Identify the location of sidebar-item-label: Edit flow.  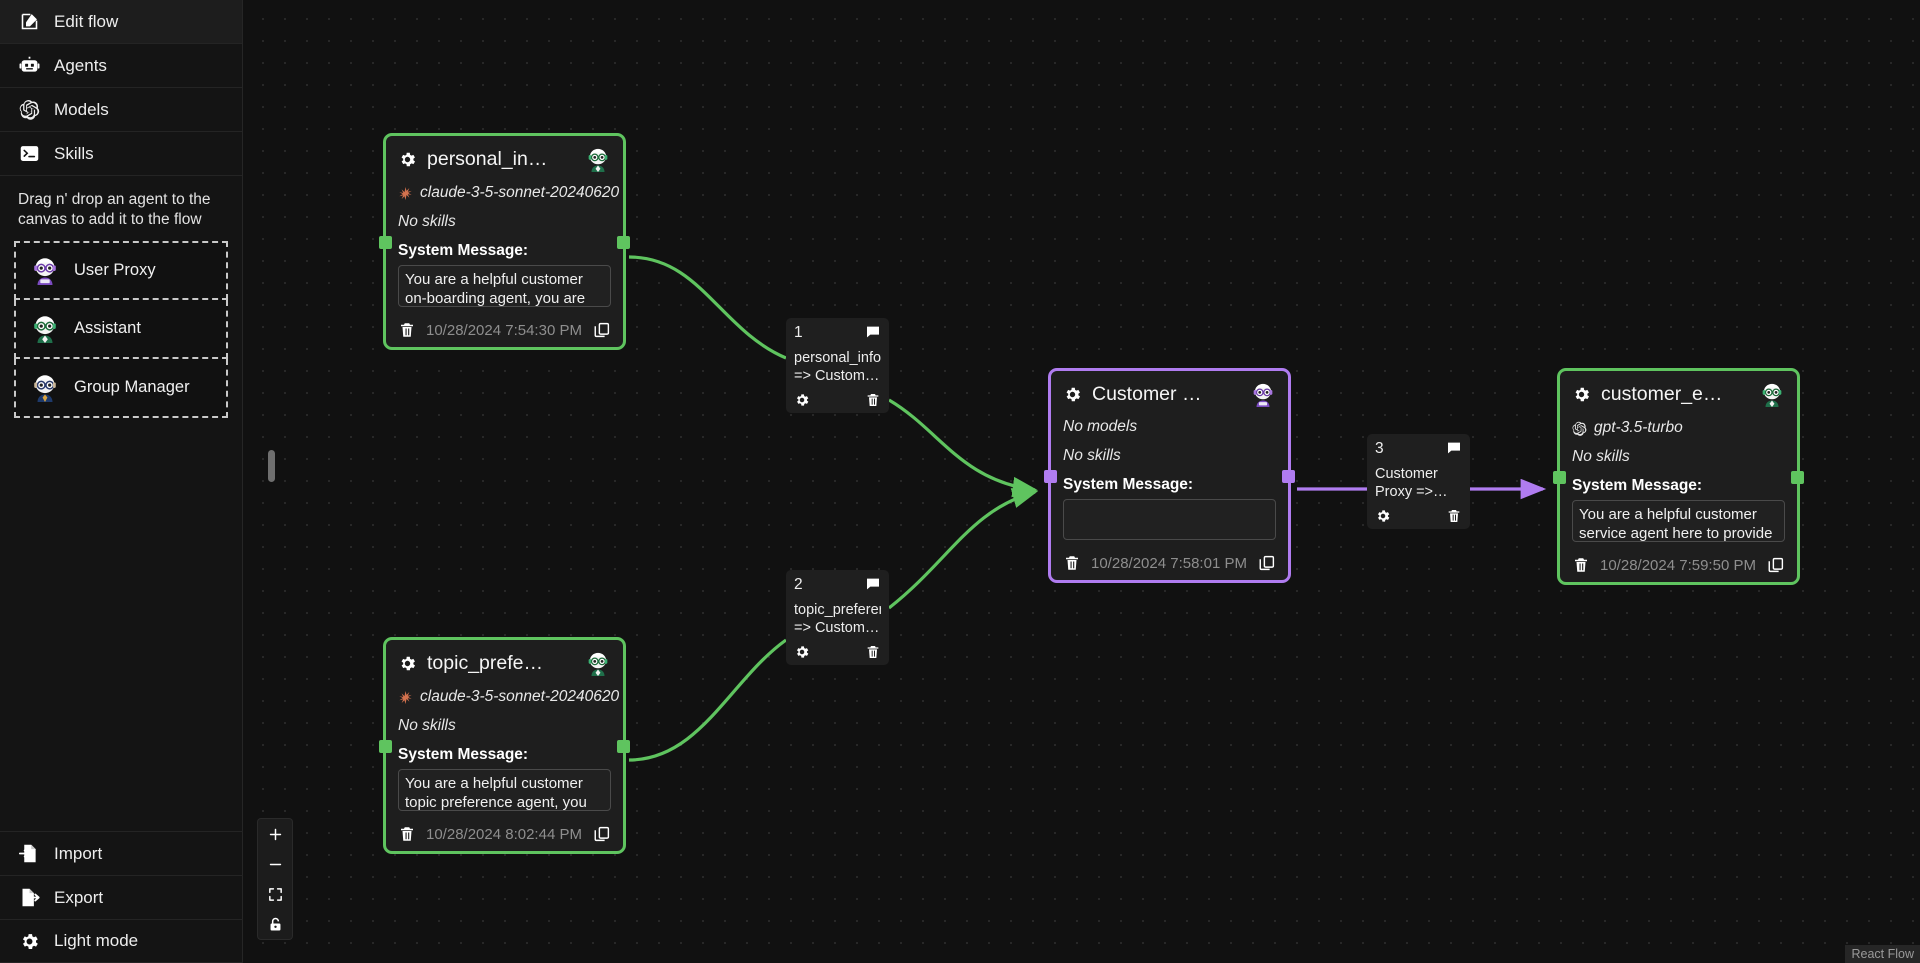
(86, 21).